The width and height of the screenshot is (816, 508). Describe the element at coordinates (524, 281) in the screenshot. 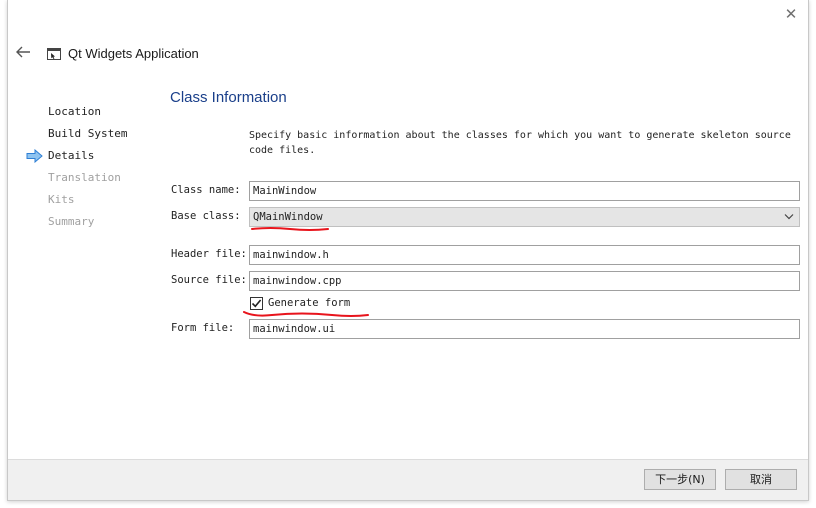

I see `source-file-input` at that location.